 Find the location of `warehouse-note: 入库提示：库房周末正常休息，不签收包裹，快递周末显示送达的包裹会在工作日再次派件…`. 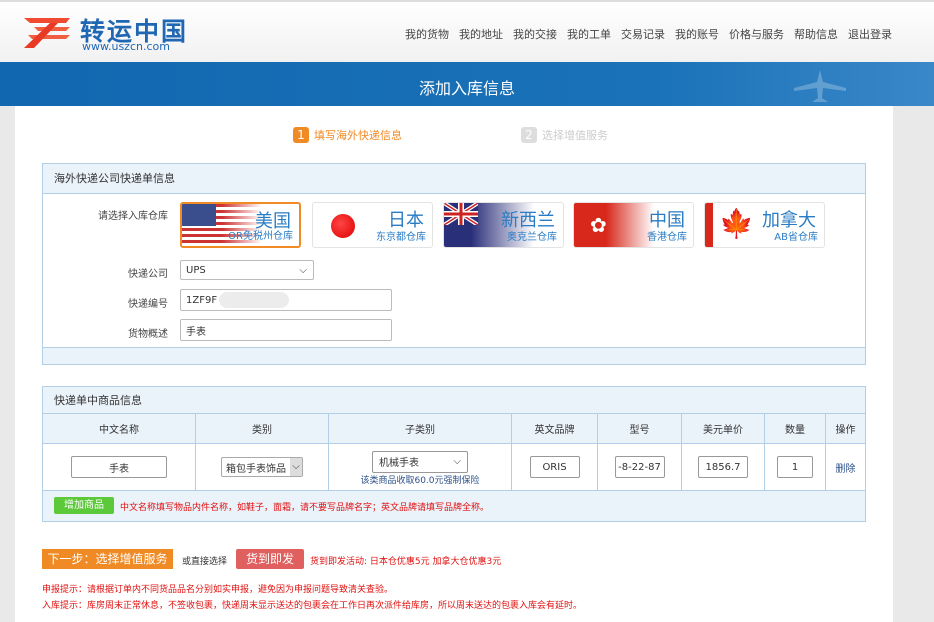

warehouse-note: 入库提示：库房周末正常休息，不签收包裹，快递周末显示送达的包裹会在工作日再次派件… is located at coordinates (312, 606).